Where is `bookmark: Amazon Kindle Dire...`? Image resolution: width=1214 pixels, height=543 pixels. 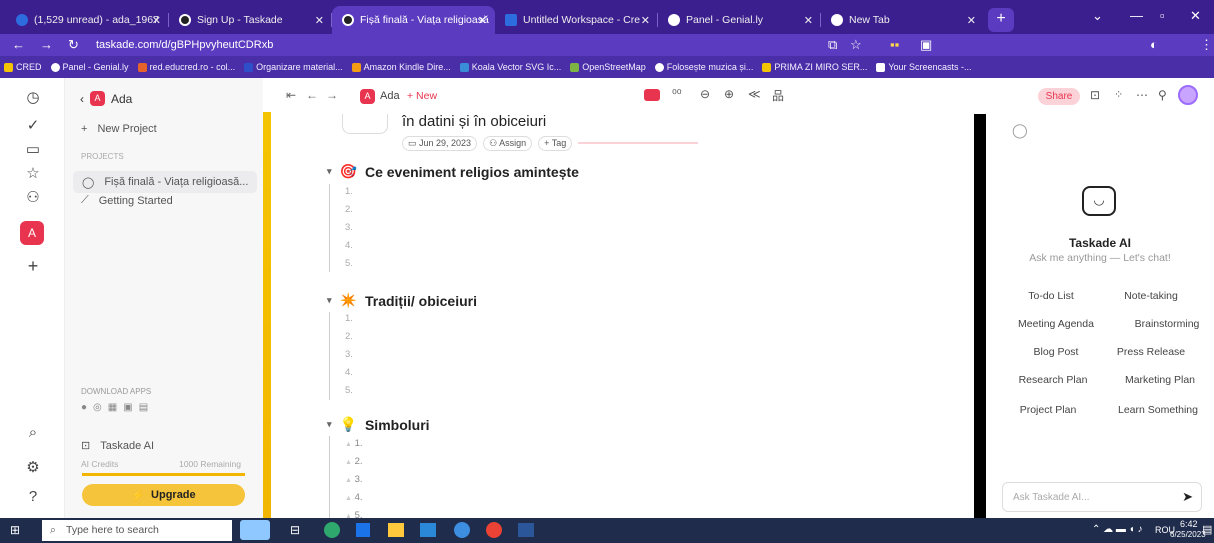
bookmark: Amazon Kindle Dire... is located at coordinates (401, 67).